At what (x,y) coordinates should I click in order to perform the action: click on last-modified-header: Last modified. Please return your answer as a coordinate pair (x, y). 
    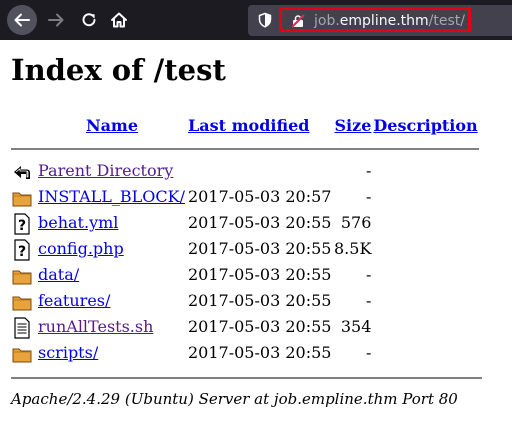
    Looking at the image, I should click on (260, 126).